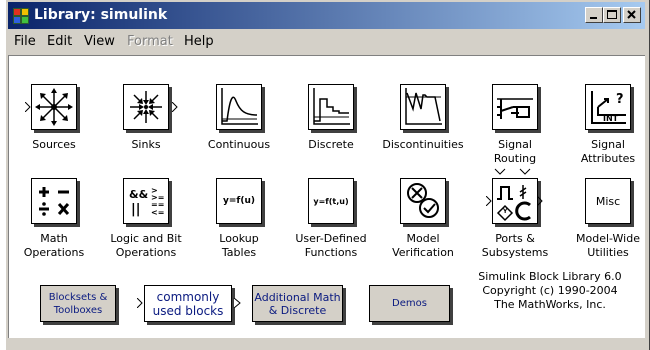 This screenshot has width=650, height=350. I want to click on continuous-icon, so click(239, 106).